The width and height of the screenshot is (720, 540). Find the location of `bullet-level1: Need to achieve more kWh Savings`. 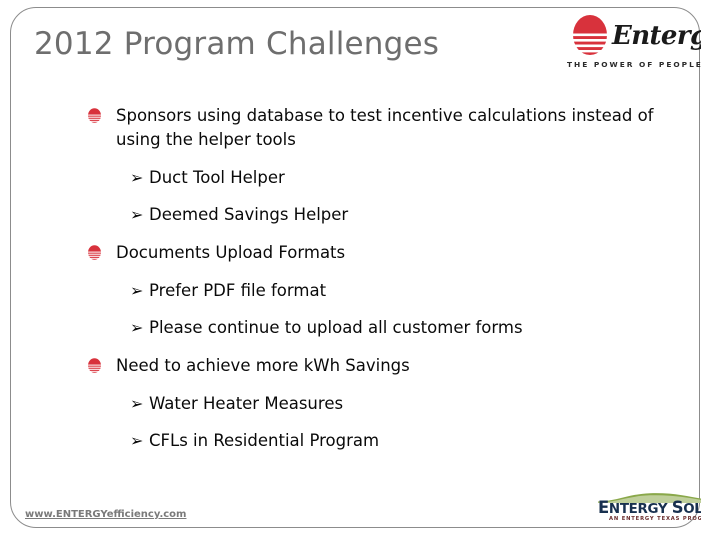

bullet-level1: Need to achieve more kWh Savings is located at coordinates (386, 366).